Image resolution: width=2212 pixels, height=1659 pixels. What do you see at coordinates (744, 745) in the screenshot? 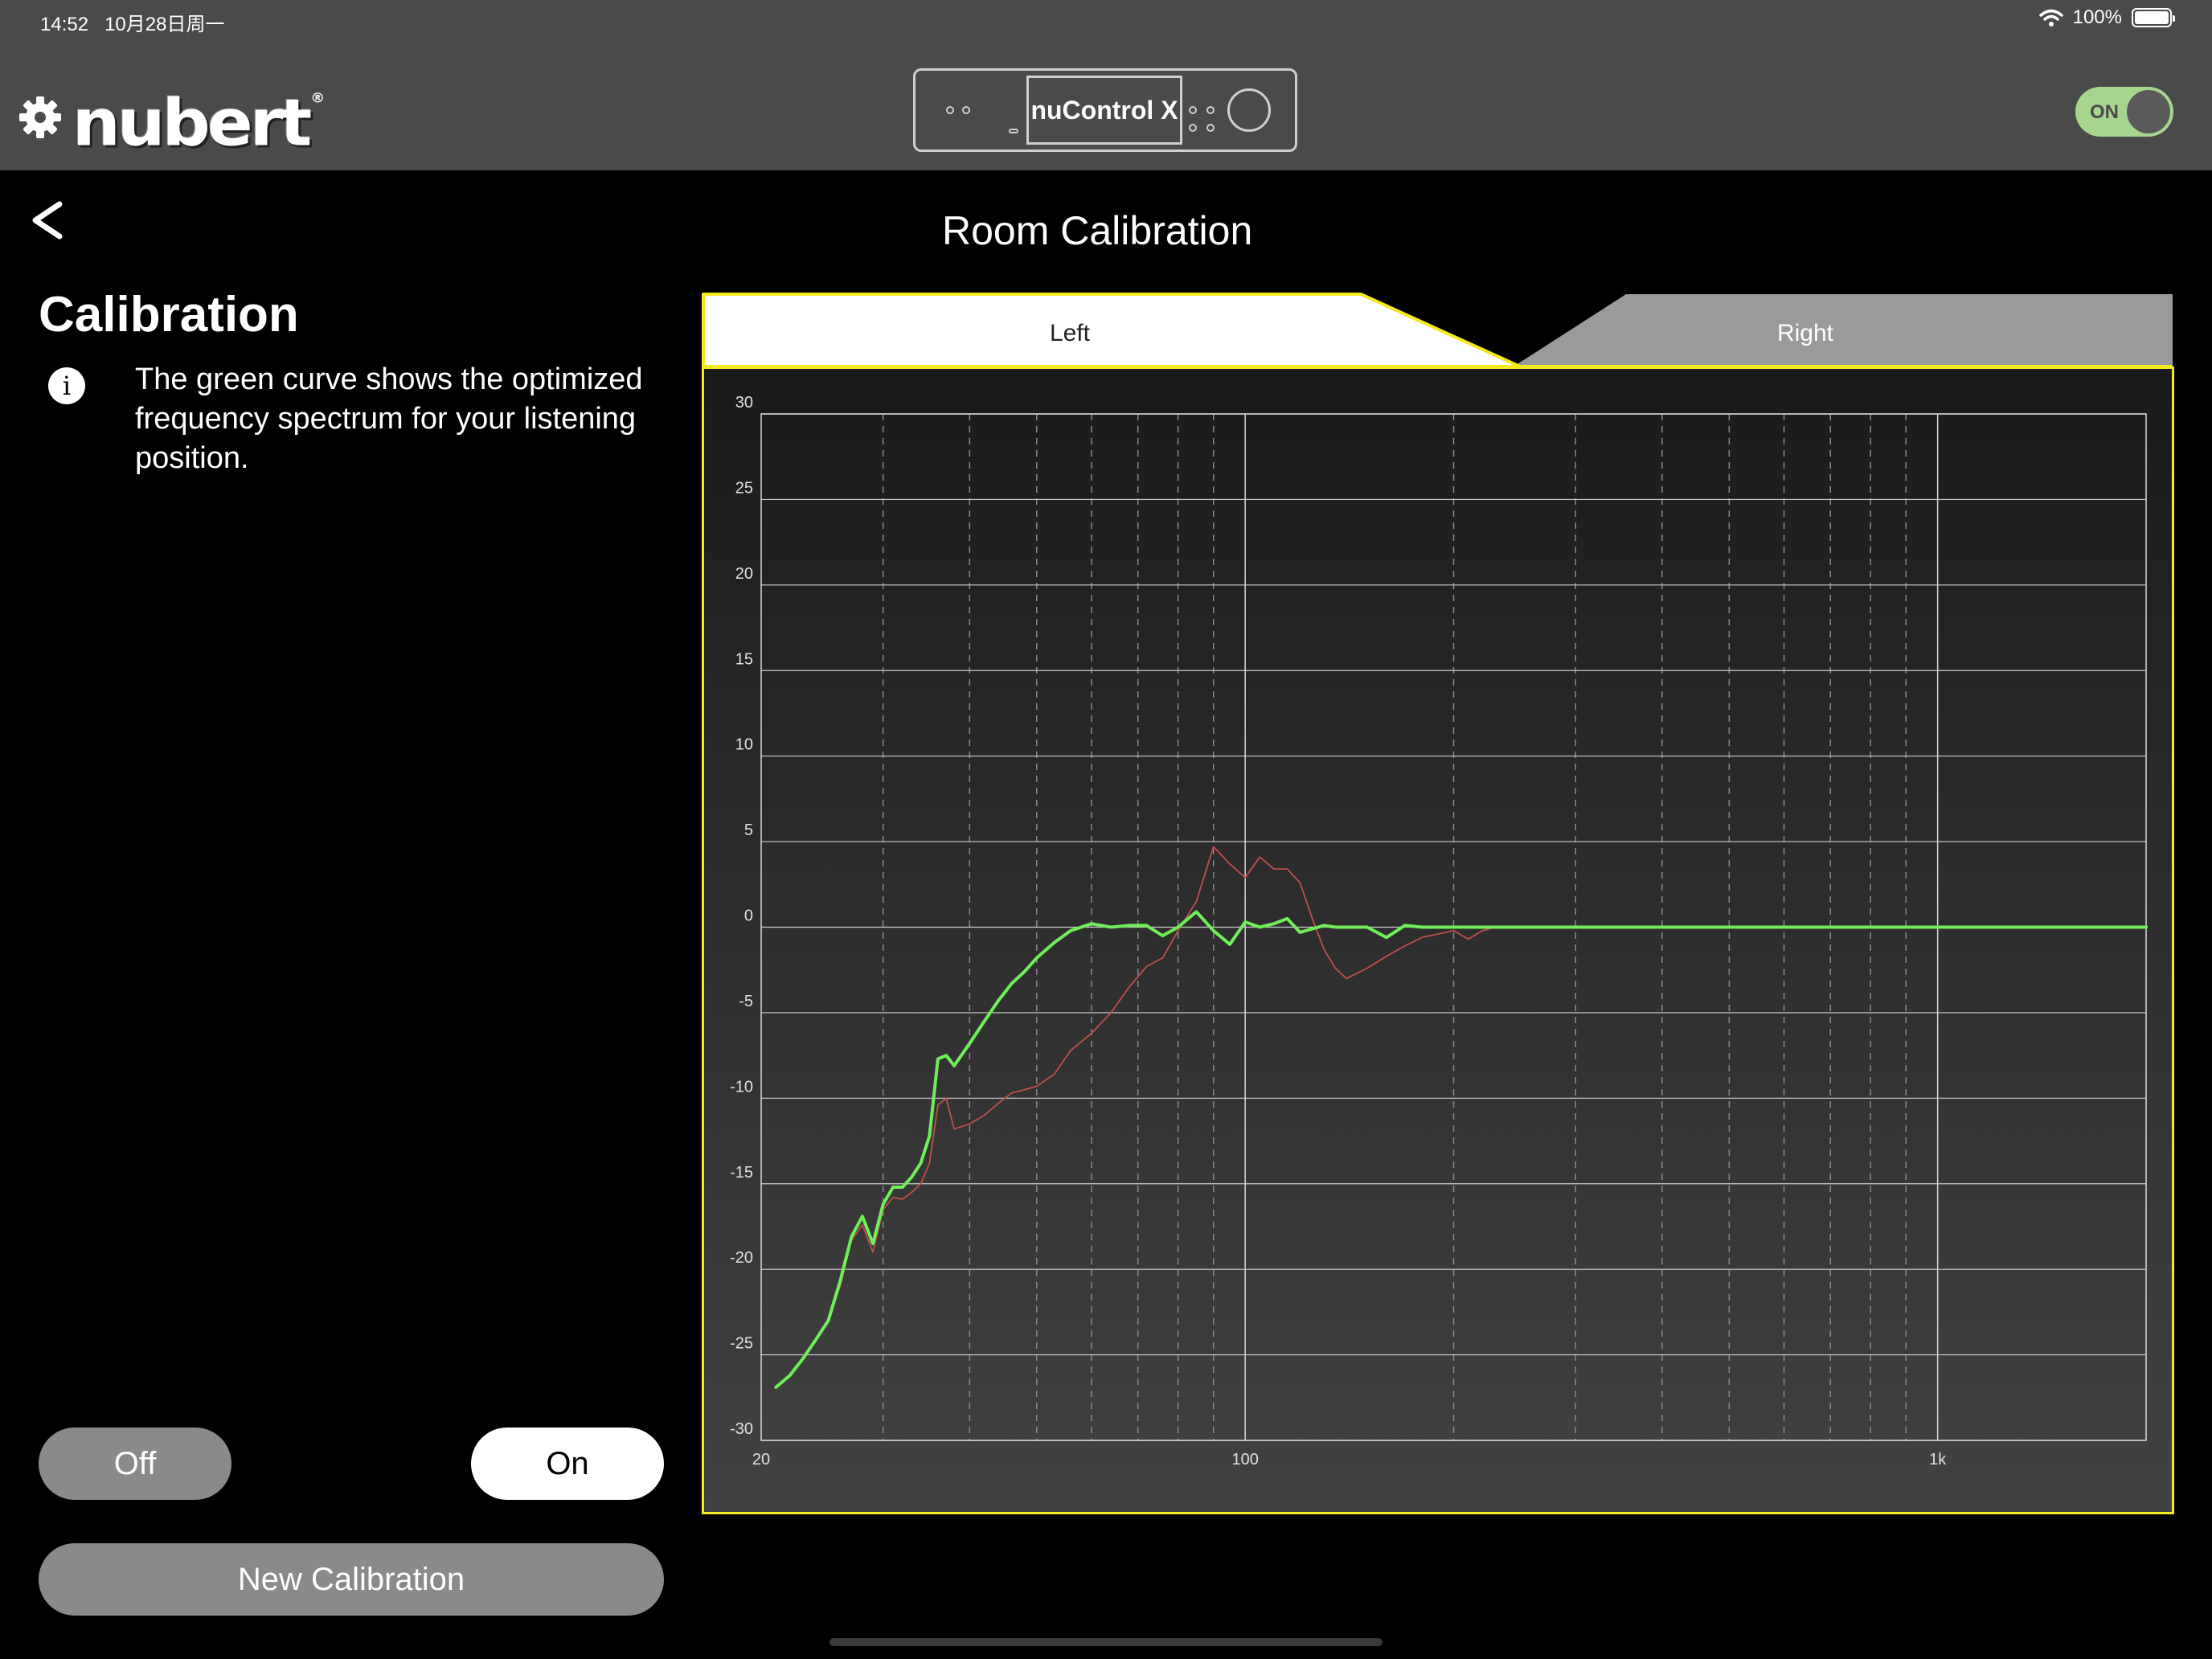
I see `y-tick-label: 10` at bounding box center [744, 745].